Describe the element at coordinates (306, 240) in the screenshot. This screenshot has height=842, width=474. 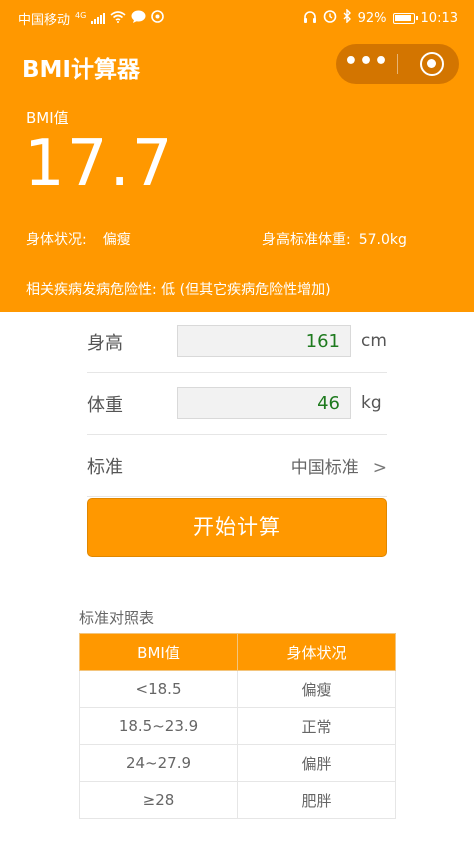
I see `standard-weight-label: 身高标准体重:` at that location.